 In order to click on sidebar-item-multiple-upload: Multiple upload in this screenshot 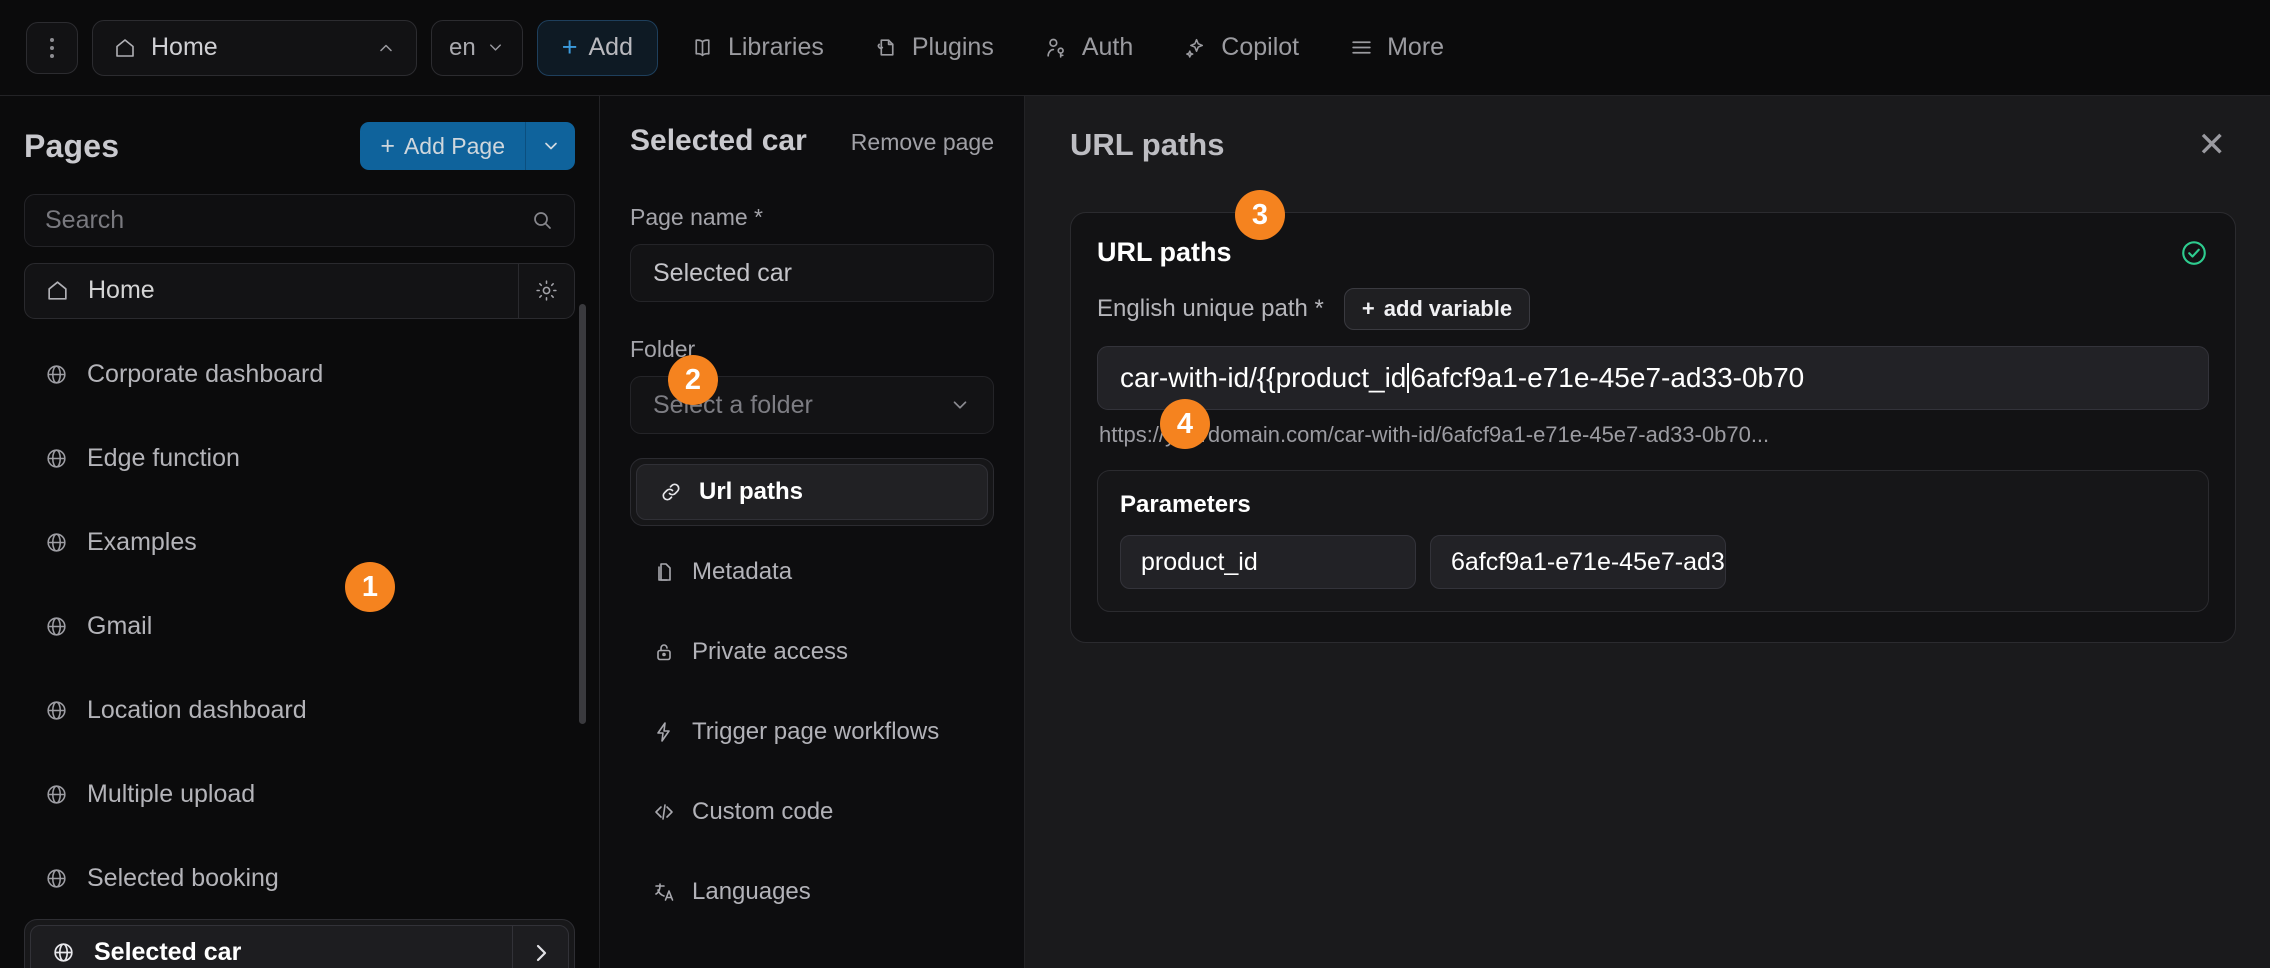, I will do `click(299, 795)`.